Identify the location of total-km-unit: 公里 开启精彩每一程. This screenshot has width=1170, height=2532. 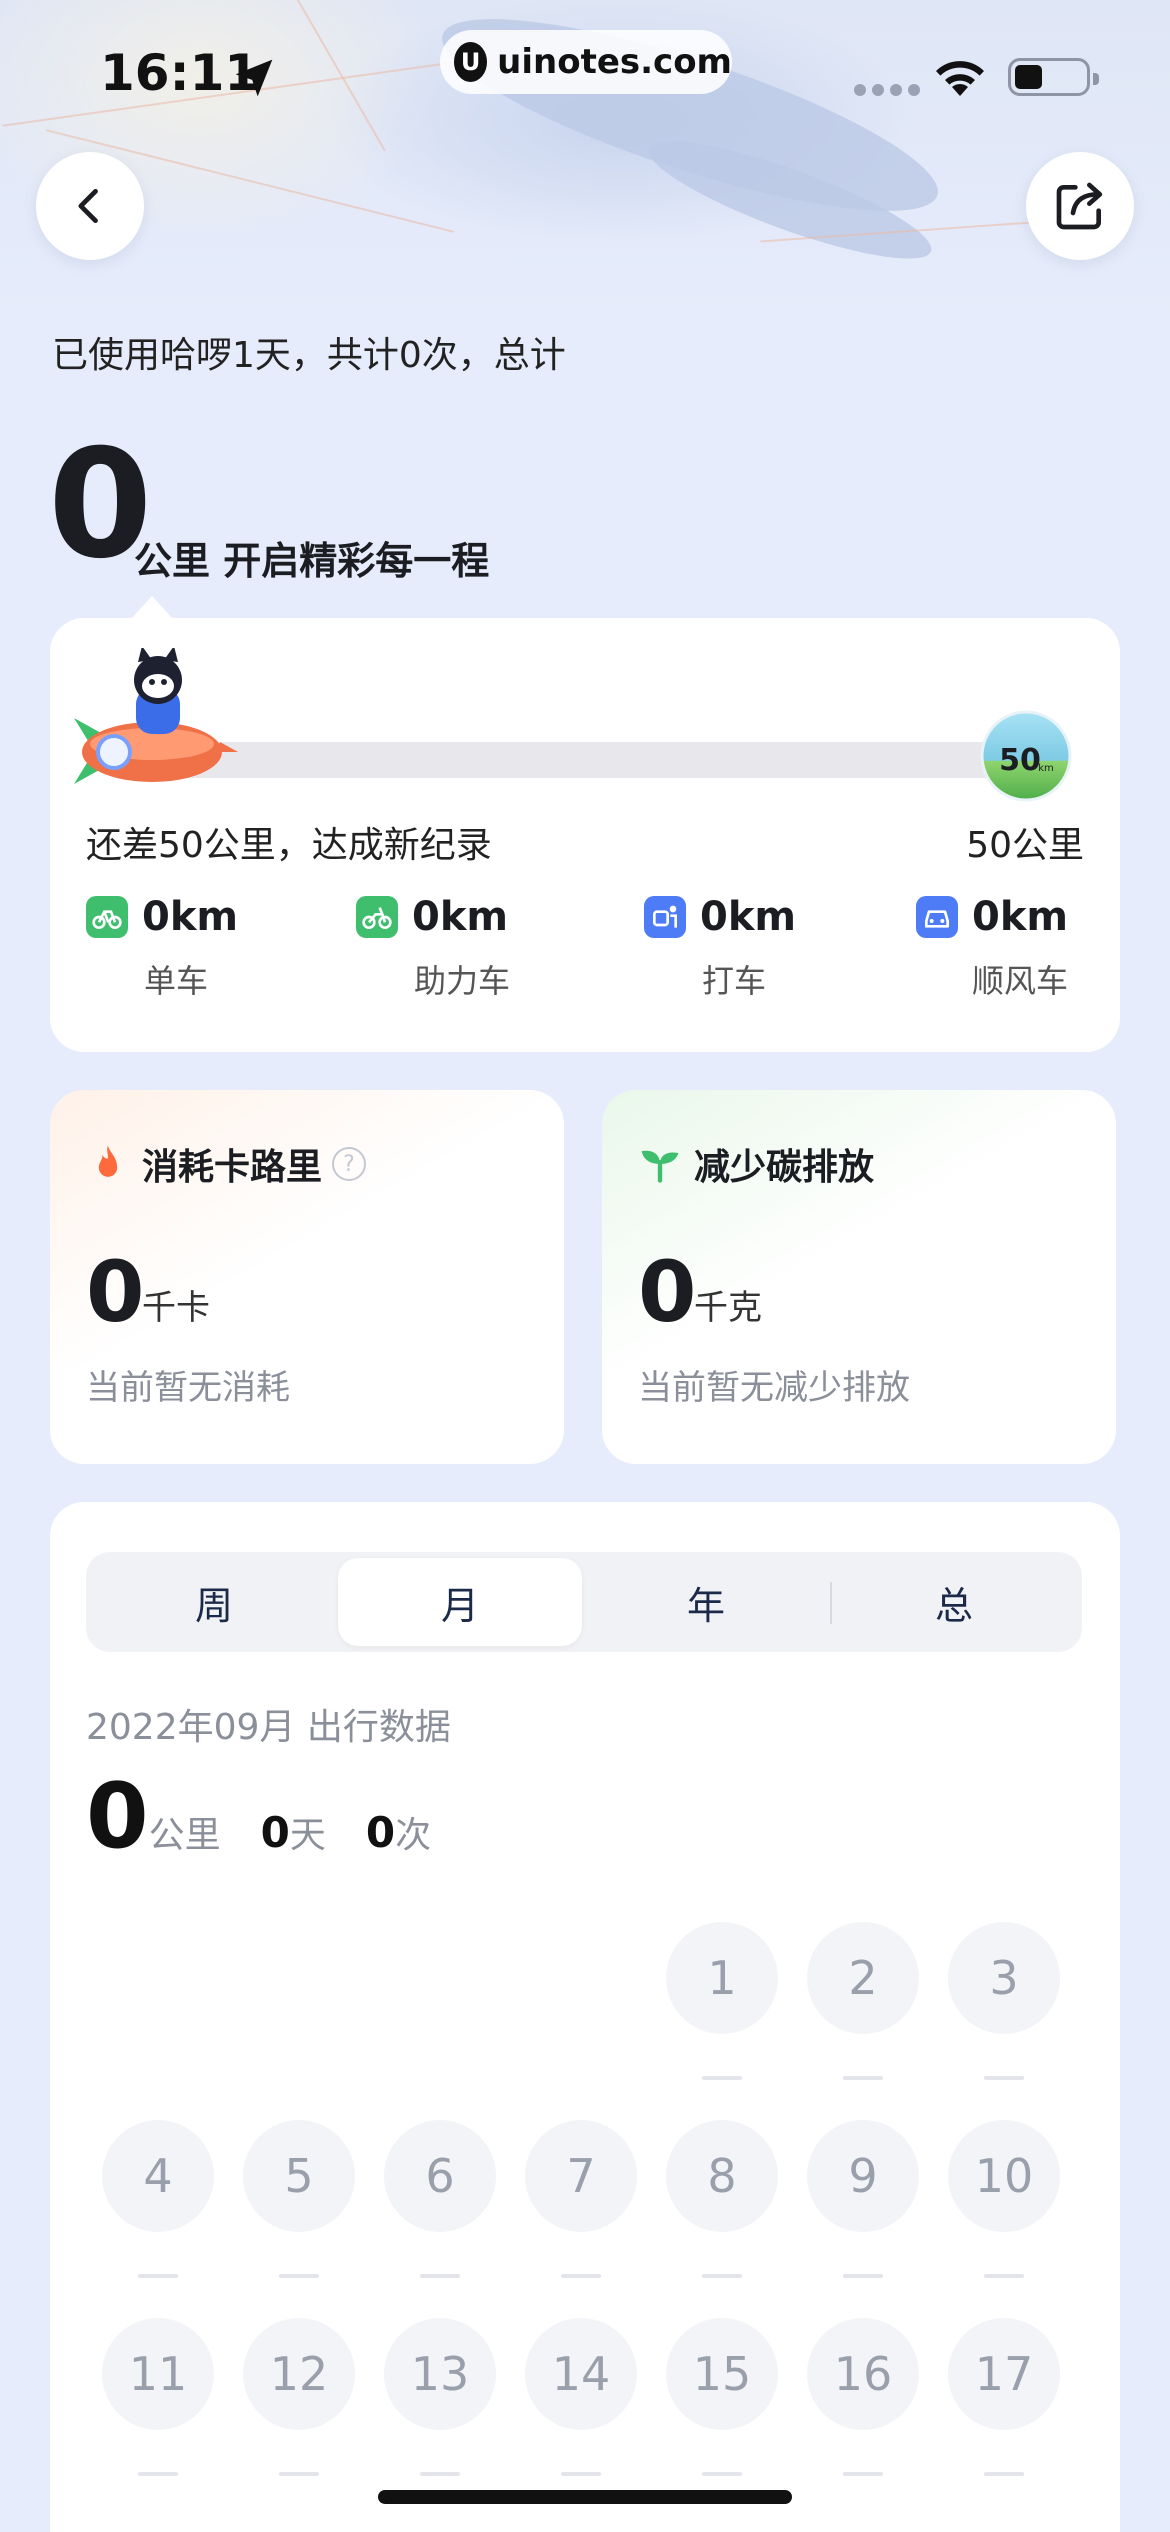
(312, 561).